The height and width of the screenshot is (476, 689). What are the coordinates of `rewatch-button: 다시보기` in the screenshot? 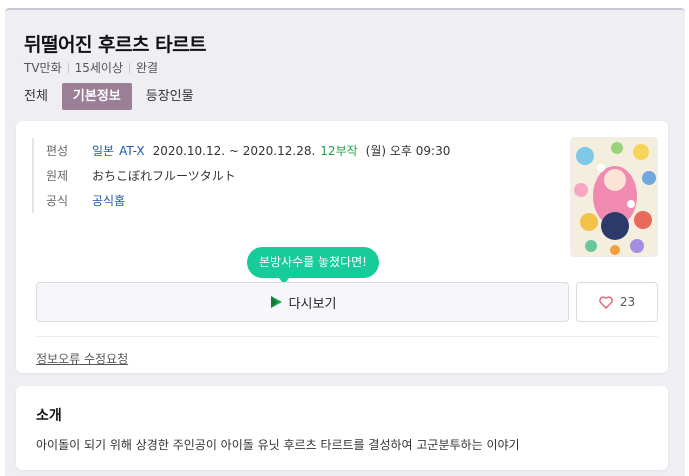 It's located at (302, 302).